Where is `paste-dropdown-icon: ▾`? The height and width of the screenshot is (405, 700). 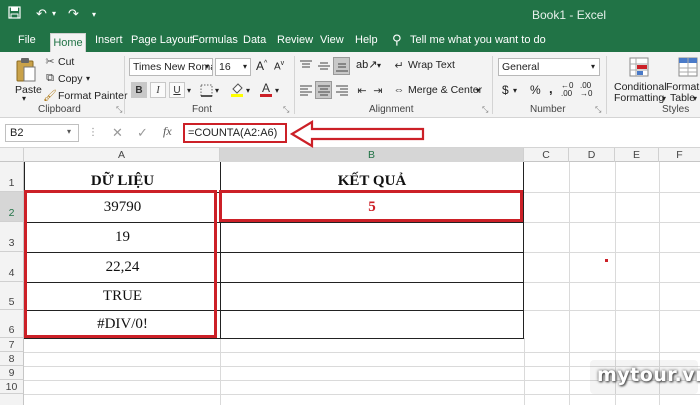 paste-dropdown-icon: ▾ is located at coordinates (24, 98).